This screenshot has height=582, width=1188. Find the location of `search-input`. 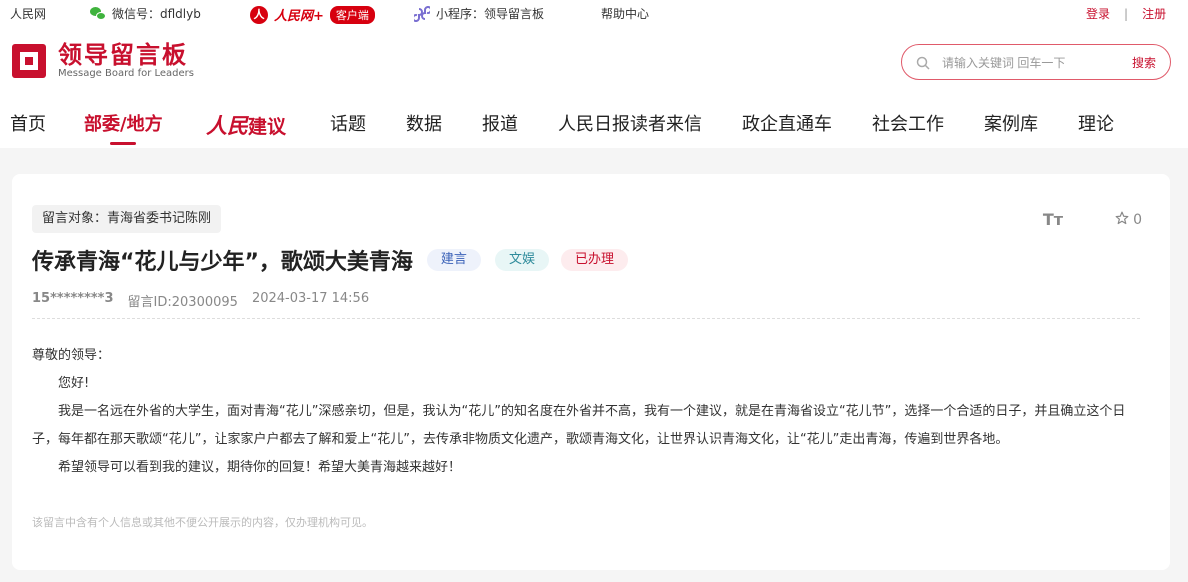

search-input is located at coordinates (1027, 63).